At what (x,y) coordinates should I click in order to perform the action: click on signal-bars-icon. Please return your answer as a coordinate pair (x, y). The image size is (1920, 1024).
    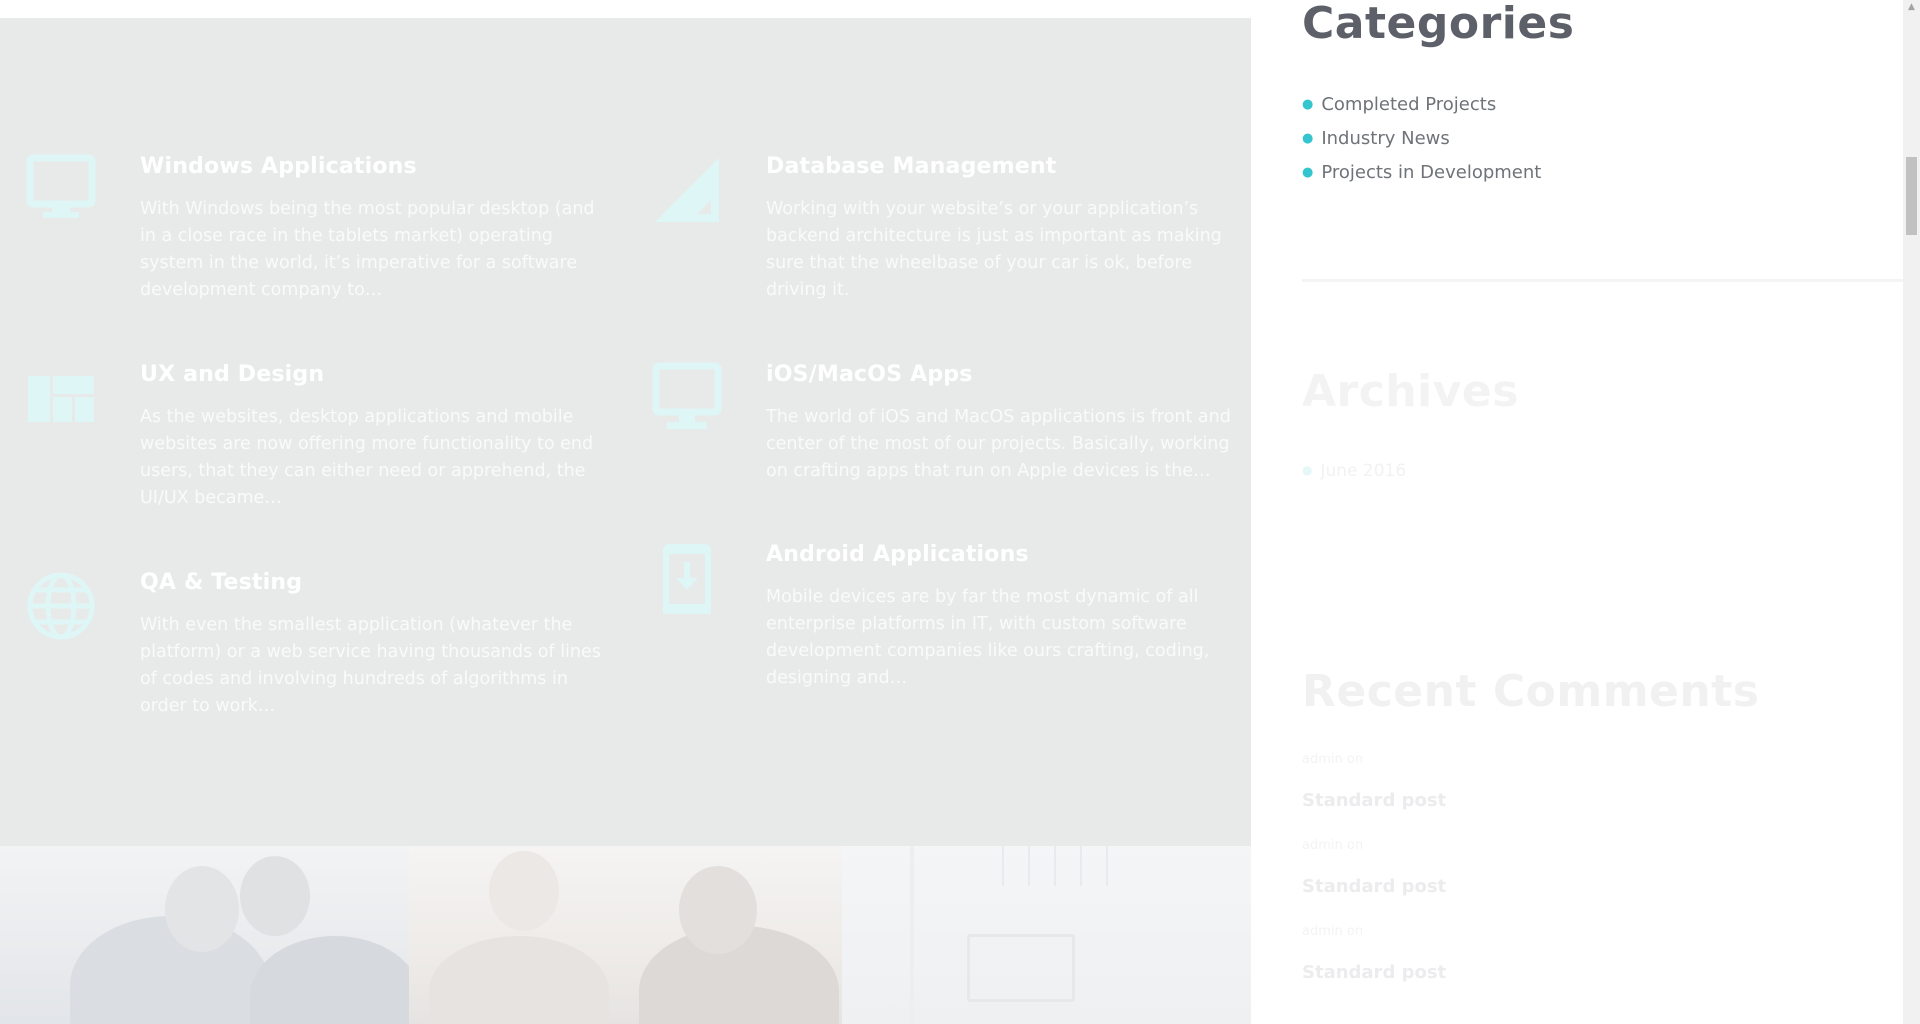
    Looking at the image, I should click on (687, 190).